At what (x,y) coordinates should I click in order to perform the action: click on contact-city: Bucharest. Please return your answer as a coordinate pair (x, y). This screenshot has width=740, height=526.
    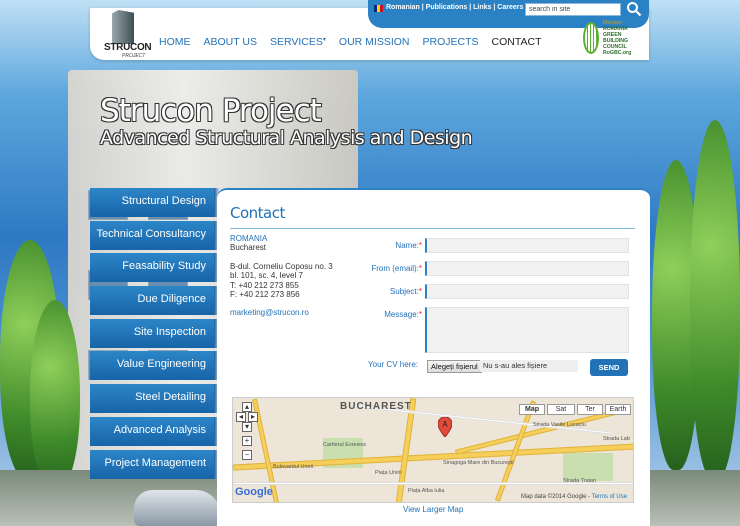
    Looking at the image, I should click on (248, 248).